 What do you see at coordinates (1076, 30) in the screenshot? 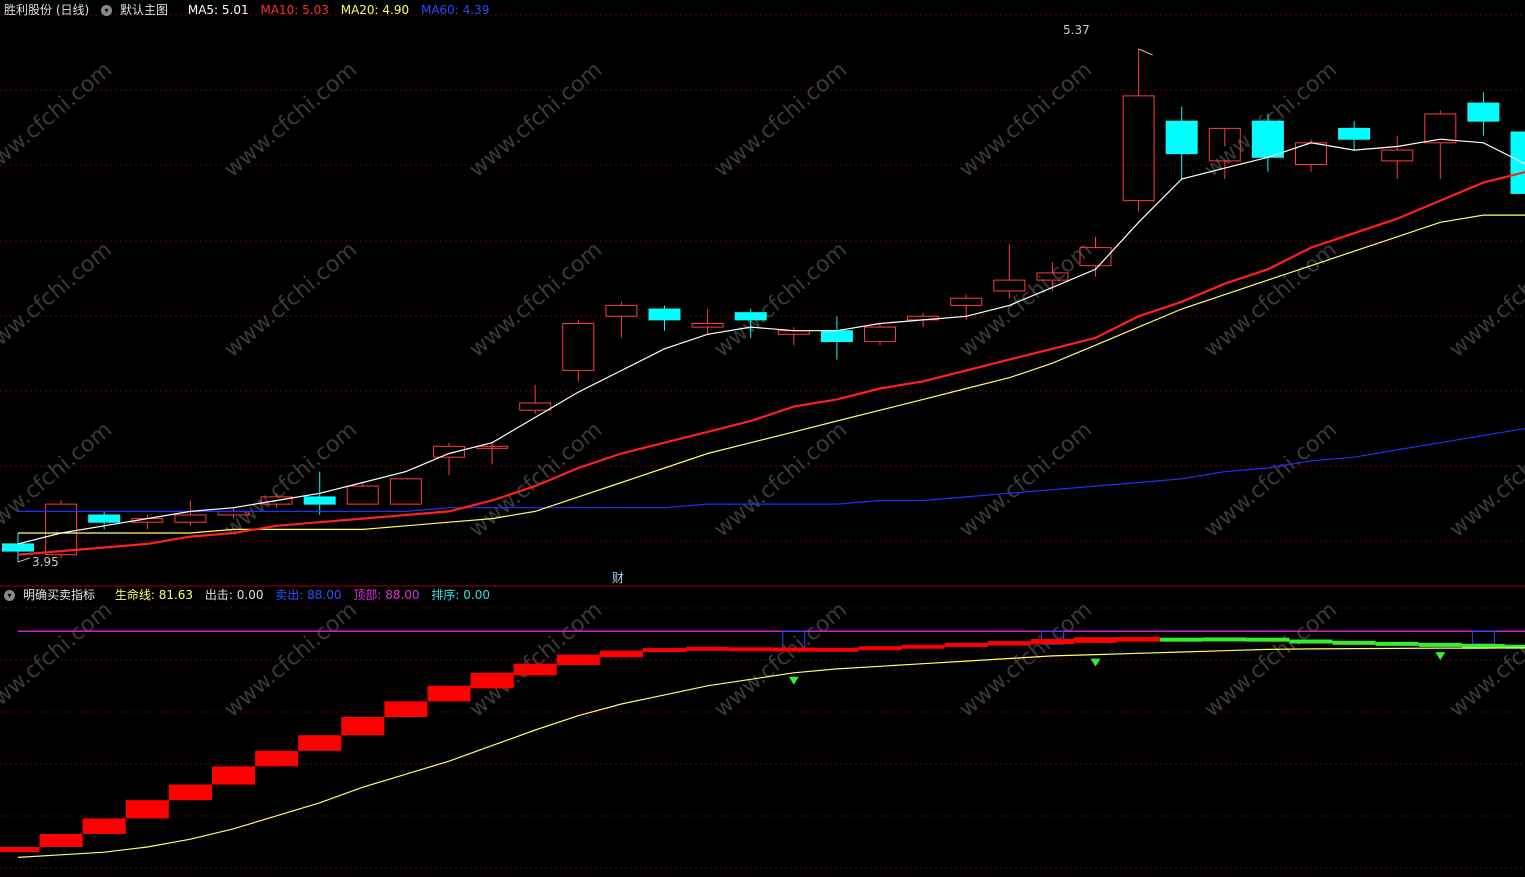
I see `high-price-label: 5.37` at bounding box center [1076, 30].